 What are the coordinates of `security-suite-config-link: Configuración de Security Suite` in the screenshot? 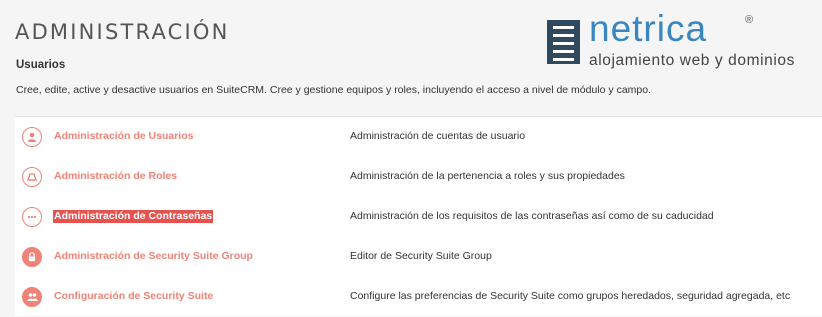 It's located at (133, 296).